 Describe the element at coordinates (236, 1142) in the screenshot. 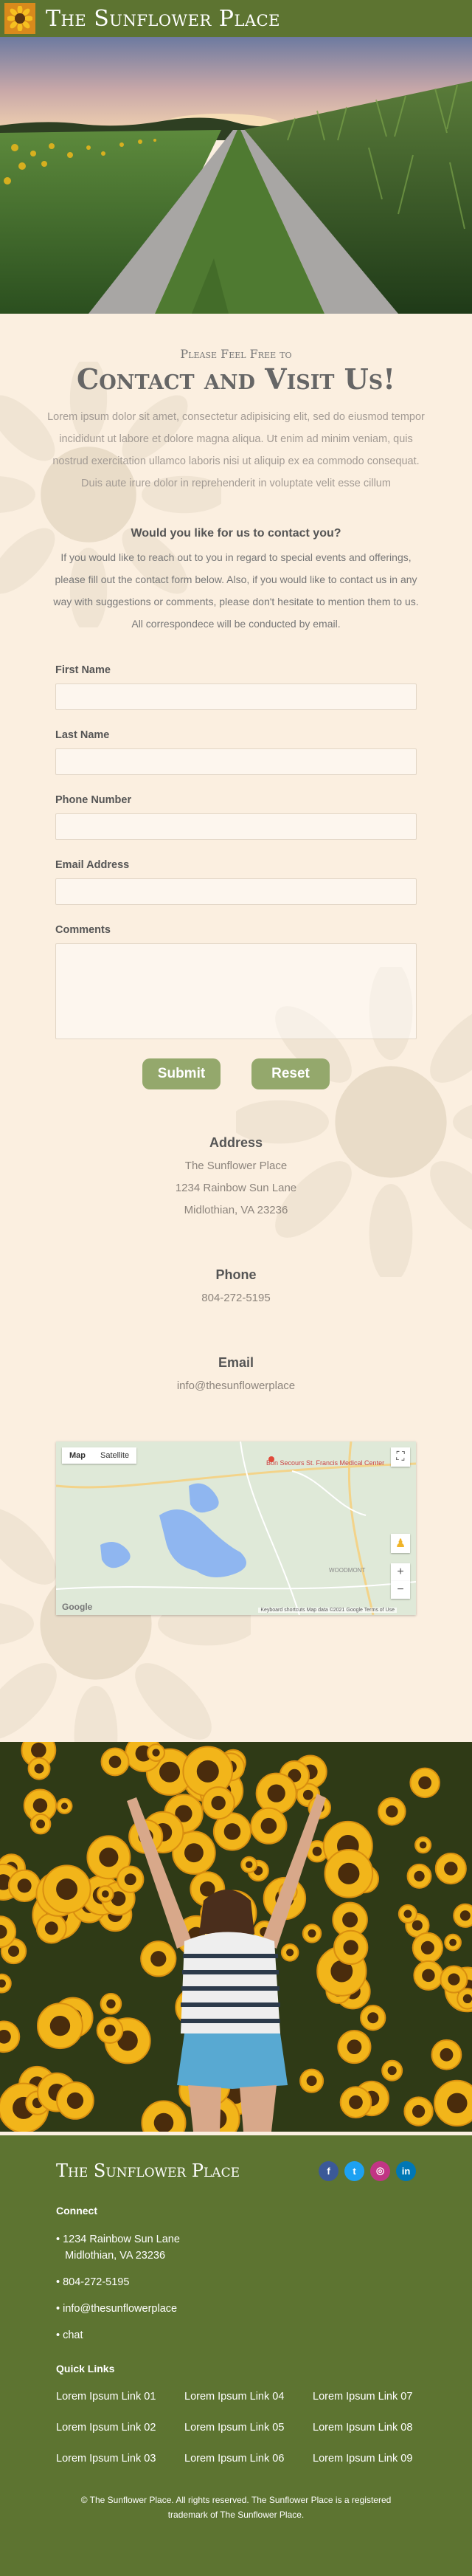

I see `address-heading: Address` at that location.